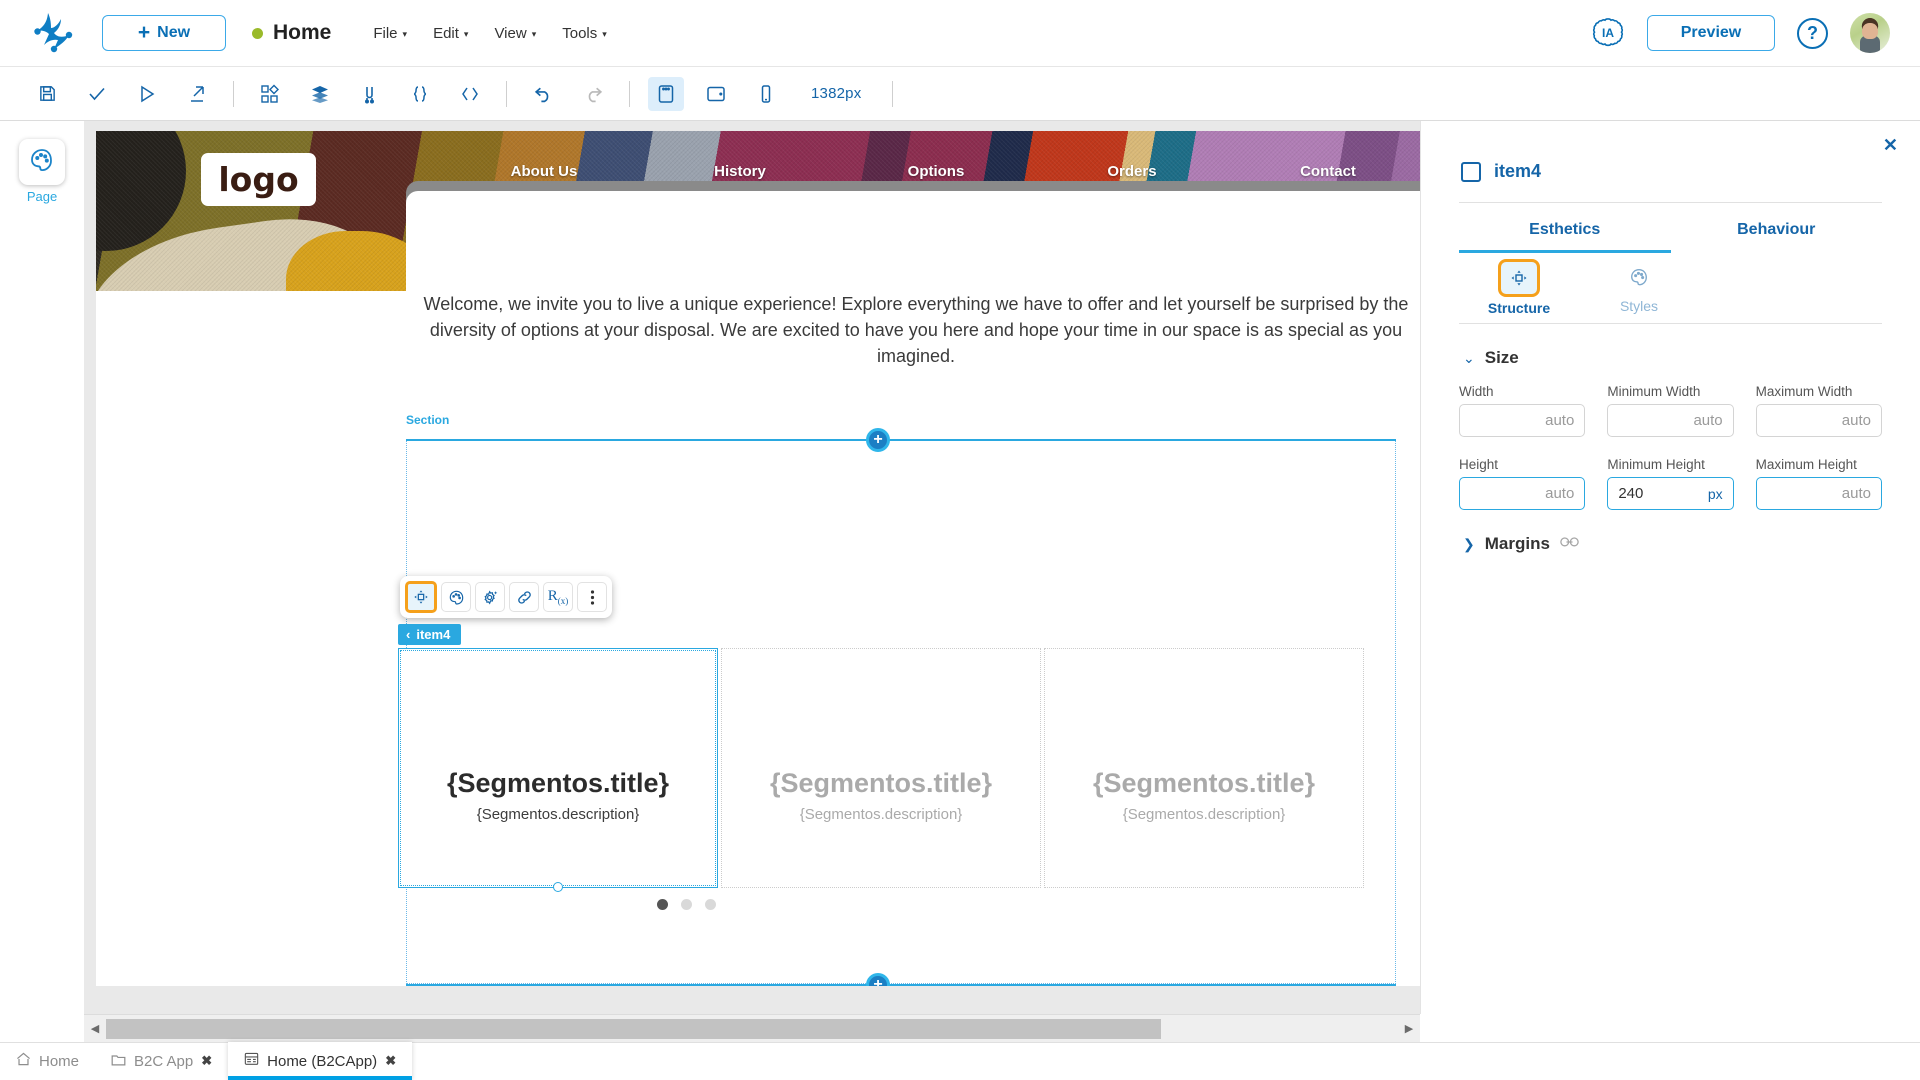 The width and height of the screenshot is (1920, 1080). I want to click on minimum-width-input: auto, so click(1670, 420).